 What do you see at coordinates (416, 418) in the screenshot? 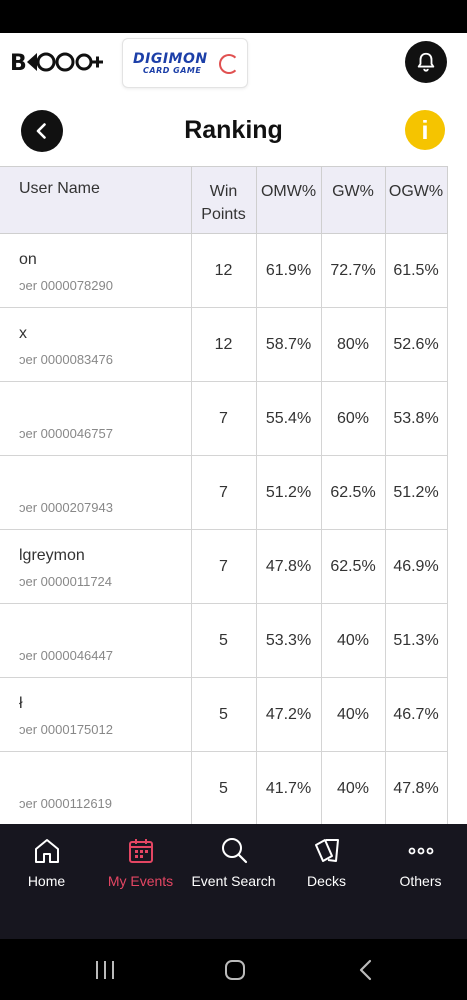
I see `ogw-cell: 53.8%` at bounding box center [416, 418].